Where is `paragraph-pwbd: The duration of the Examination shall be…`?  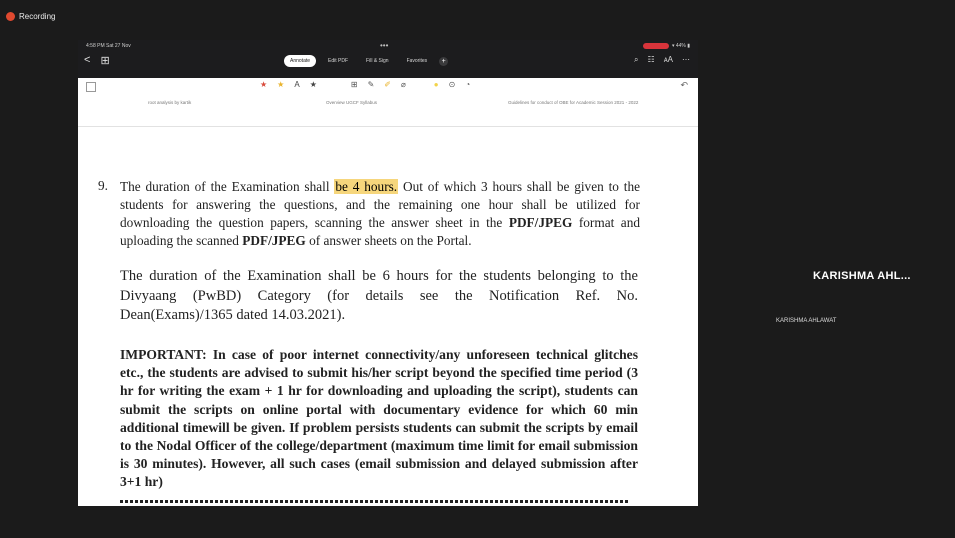
paragraph-pwbd: The duration of the Examination shall be… is located at coordinates (379, 295).